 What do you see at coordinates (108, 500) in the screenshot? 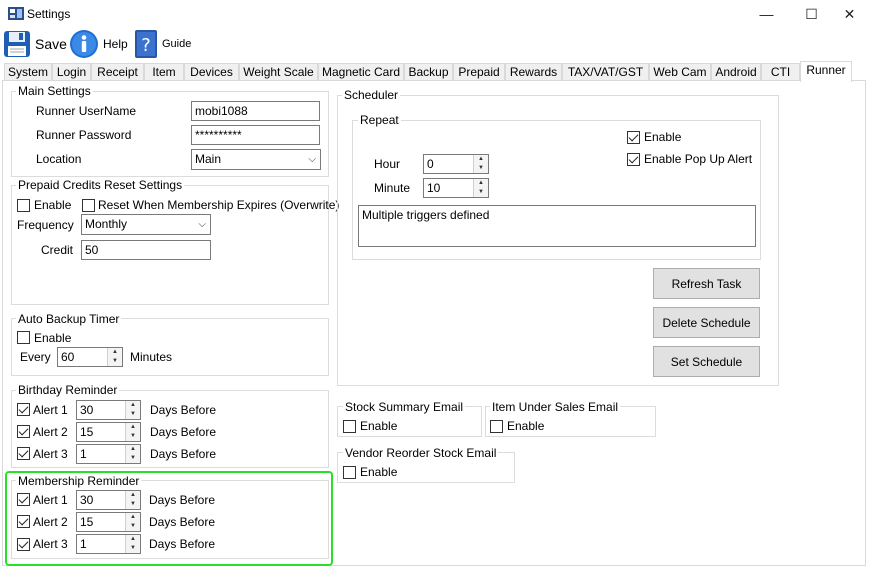
I see `membership-alert-1-spinner: 30 ▲ ▼` at bounding box center [108, 500].